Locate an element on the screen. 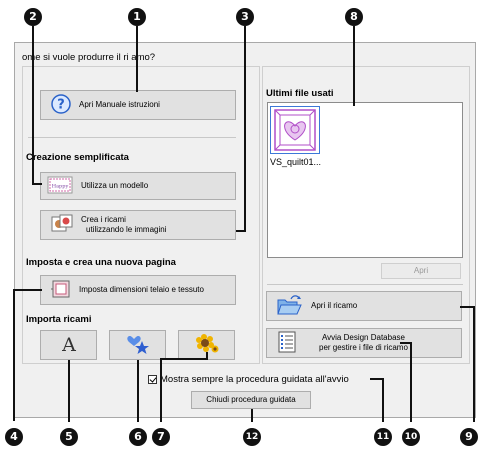 This screenshot has width=482, height=454. hoop-frame-icon is located at coordinates (61, 290).